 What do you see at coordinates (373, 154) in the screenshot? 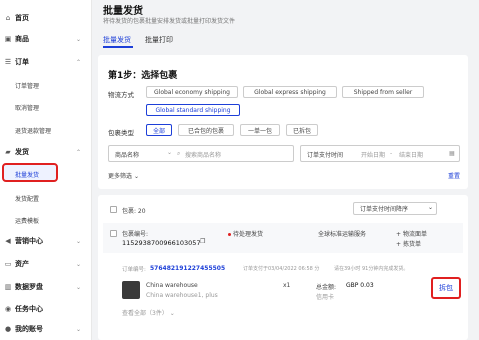
I see `start-date-input: 开始日期` at bounding box center [373, 154].